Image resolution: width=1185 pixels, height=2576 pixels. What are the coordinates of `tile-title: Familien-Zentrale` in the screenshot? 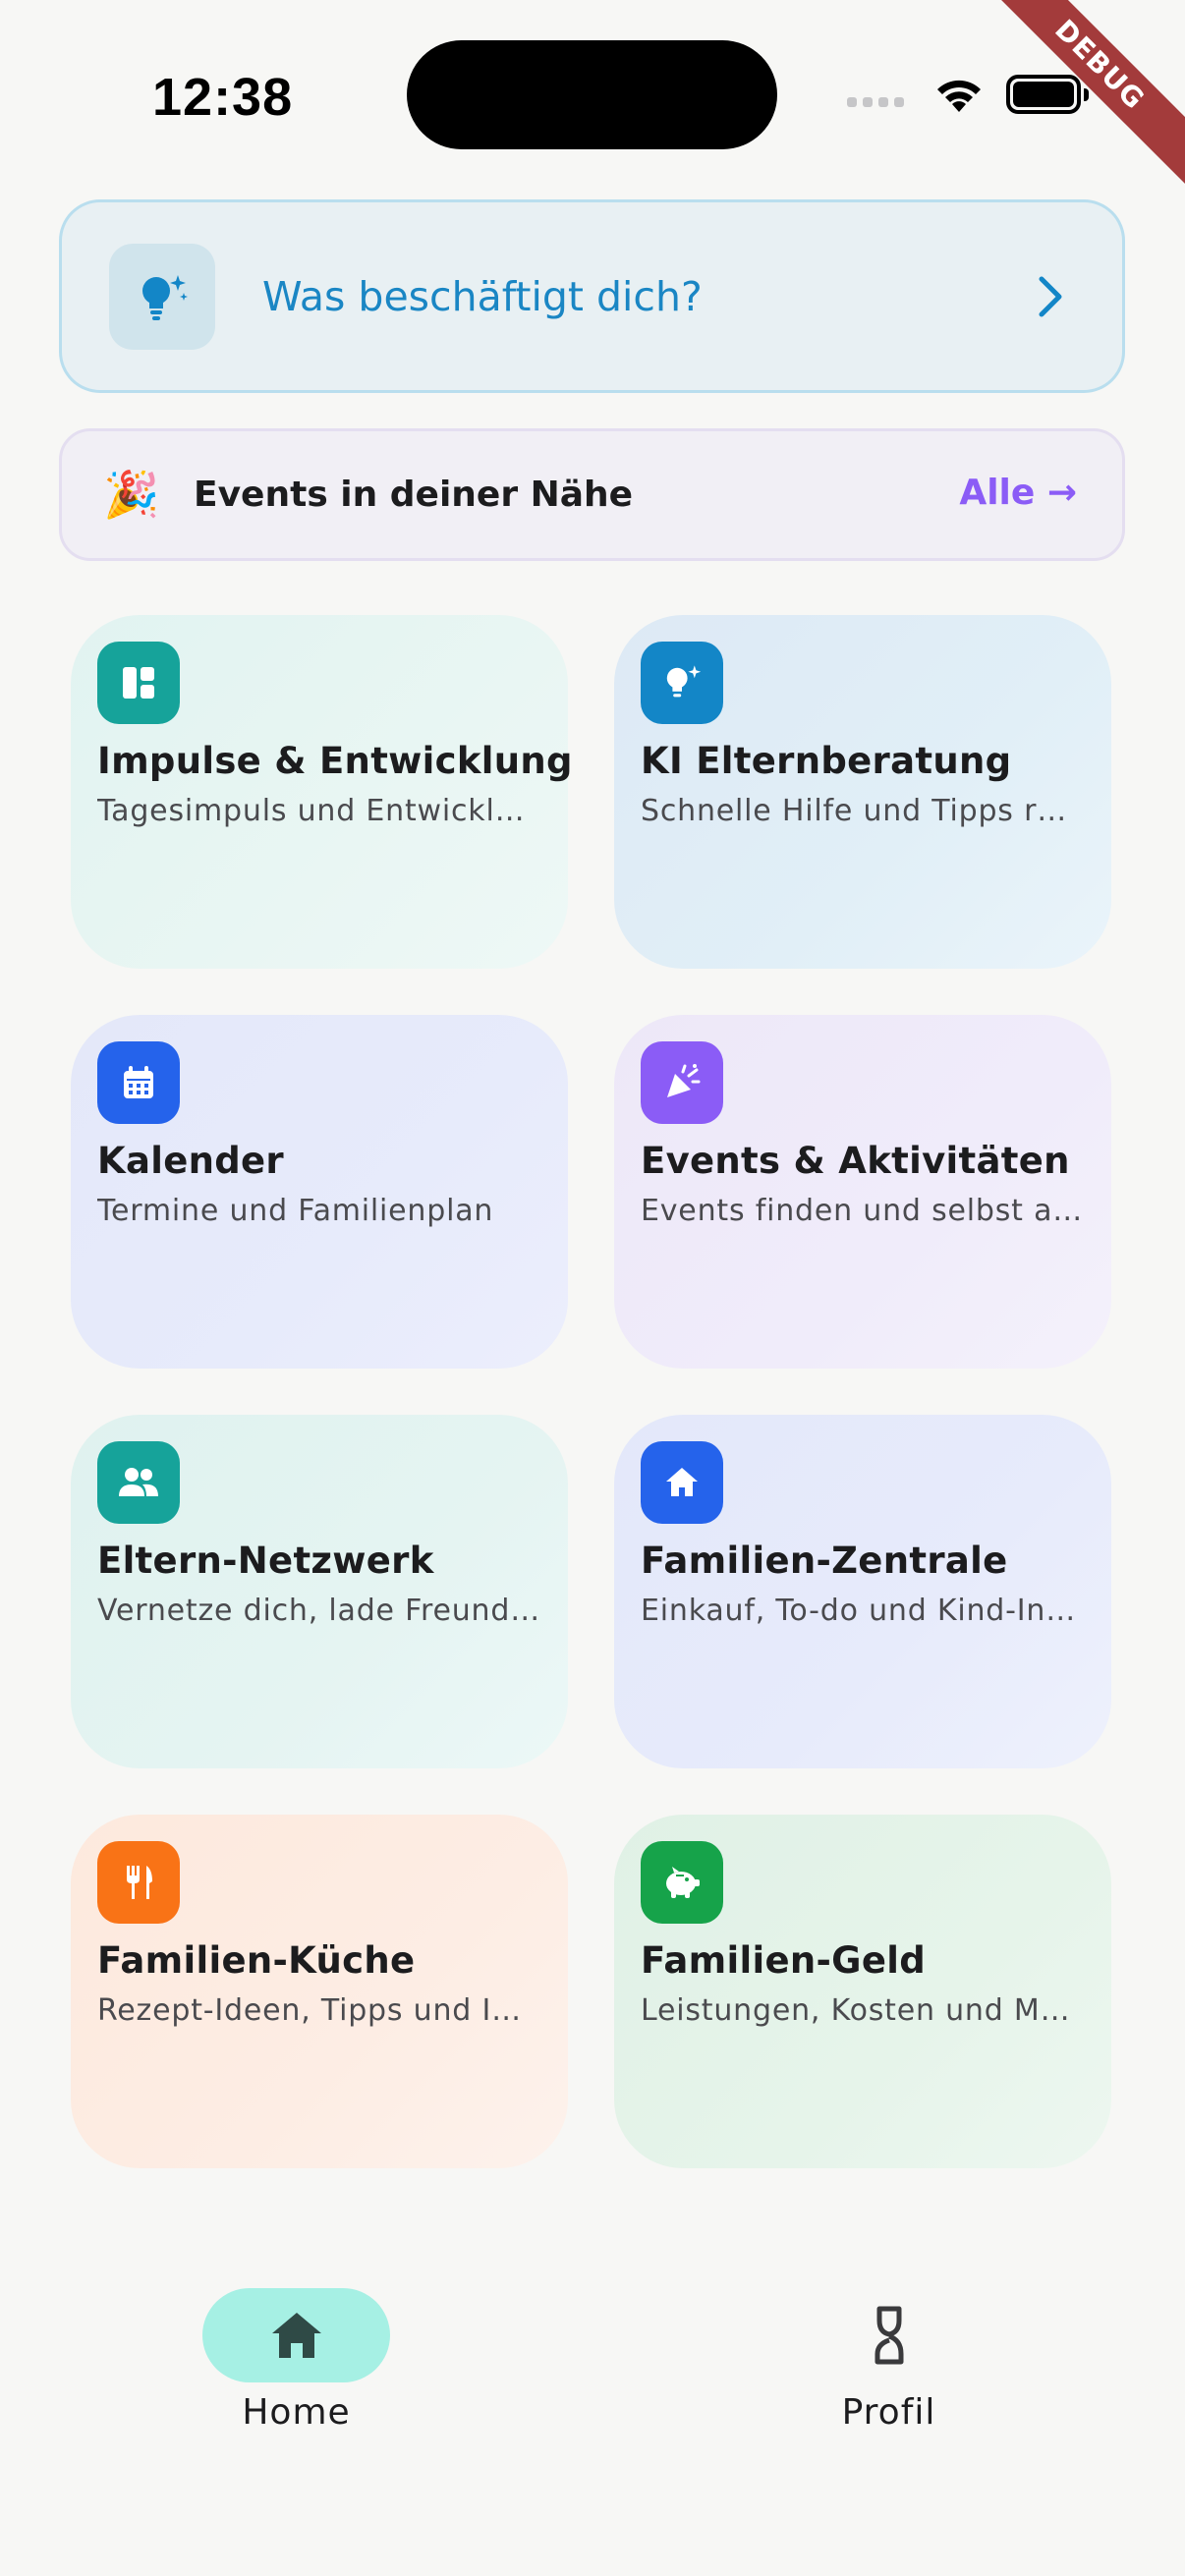 It's located at (825, 1561).